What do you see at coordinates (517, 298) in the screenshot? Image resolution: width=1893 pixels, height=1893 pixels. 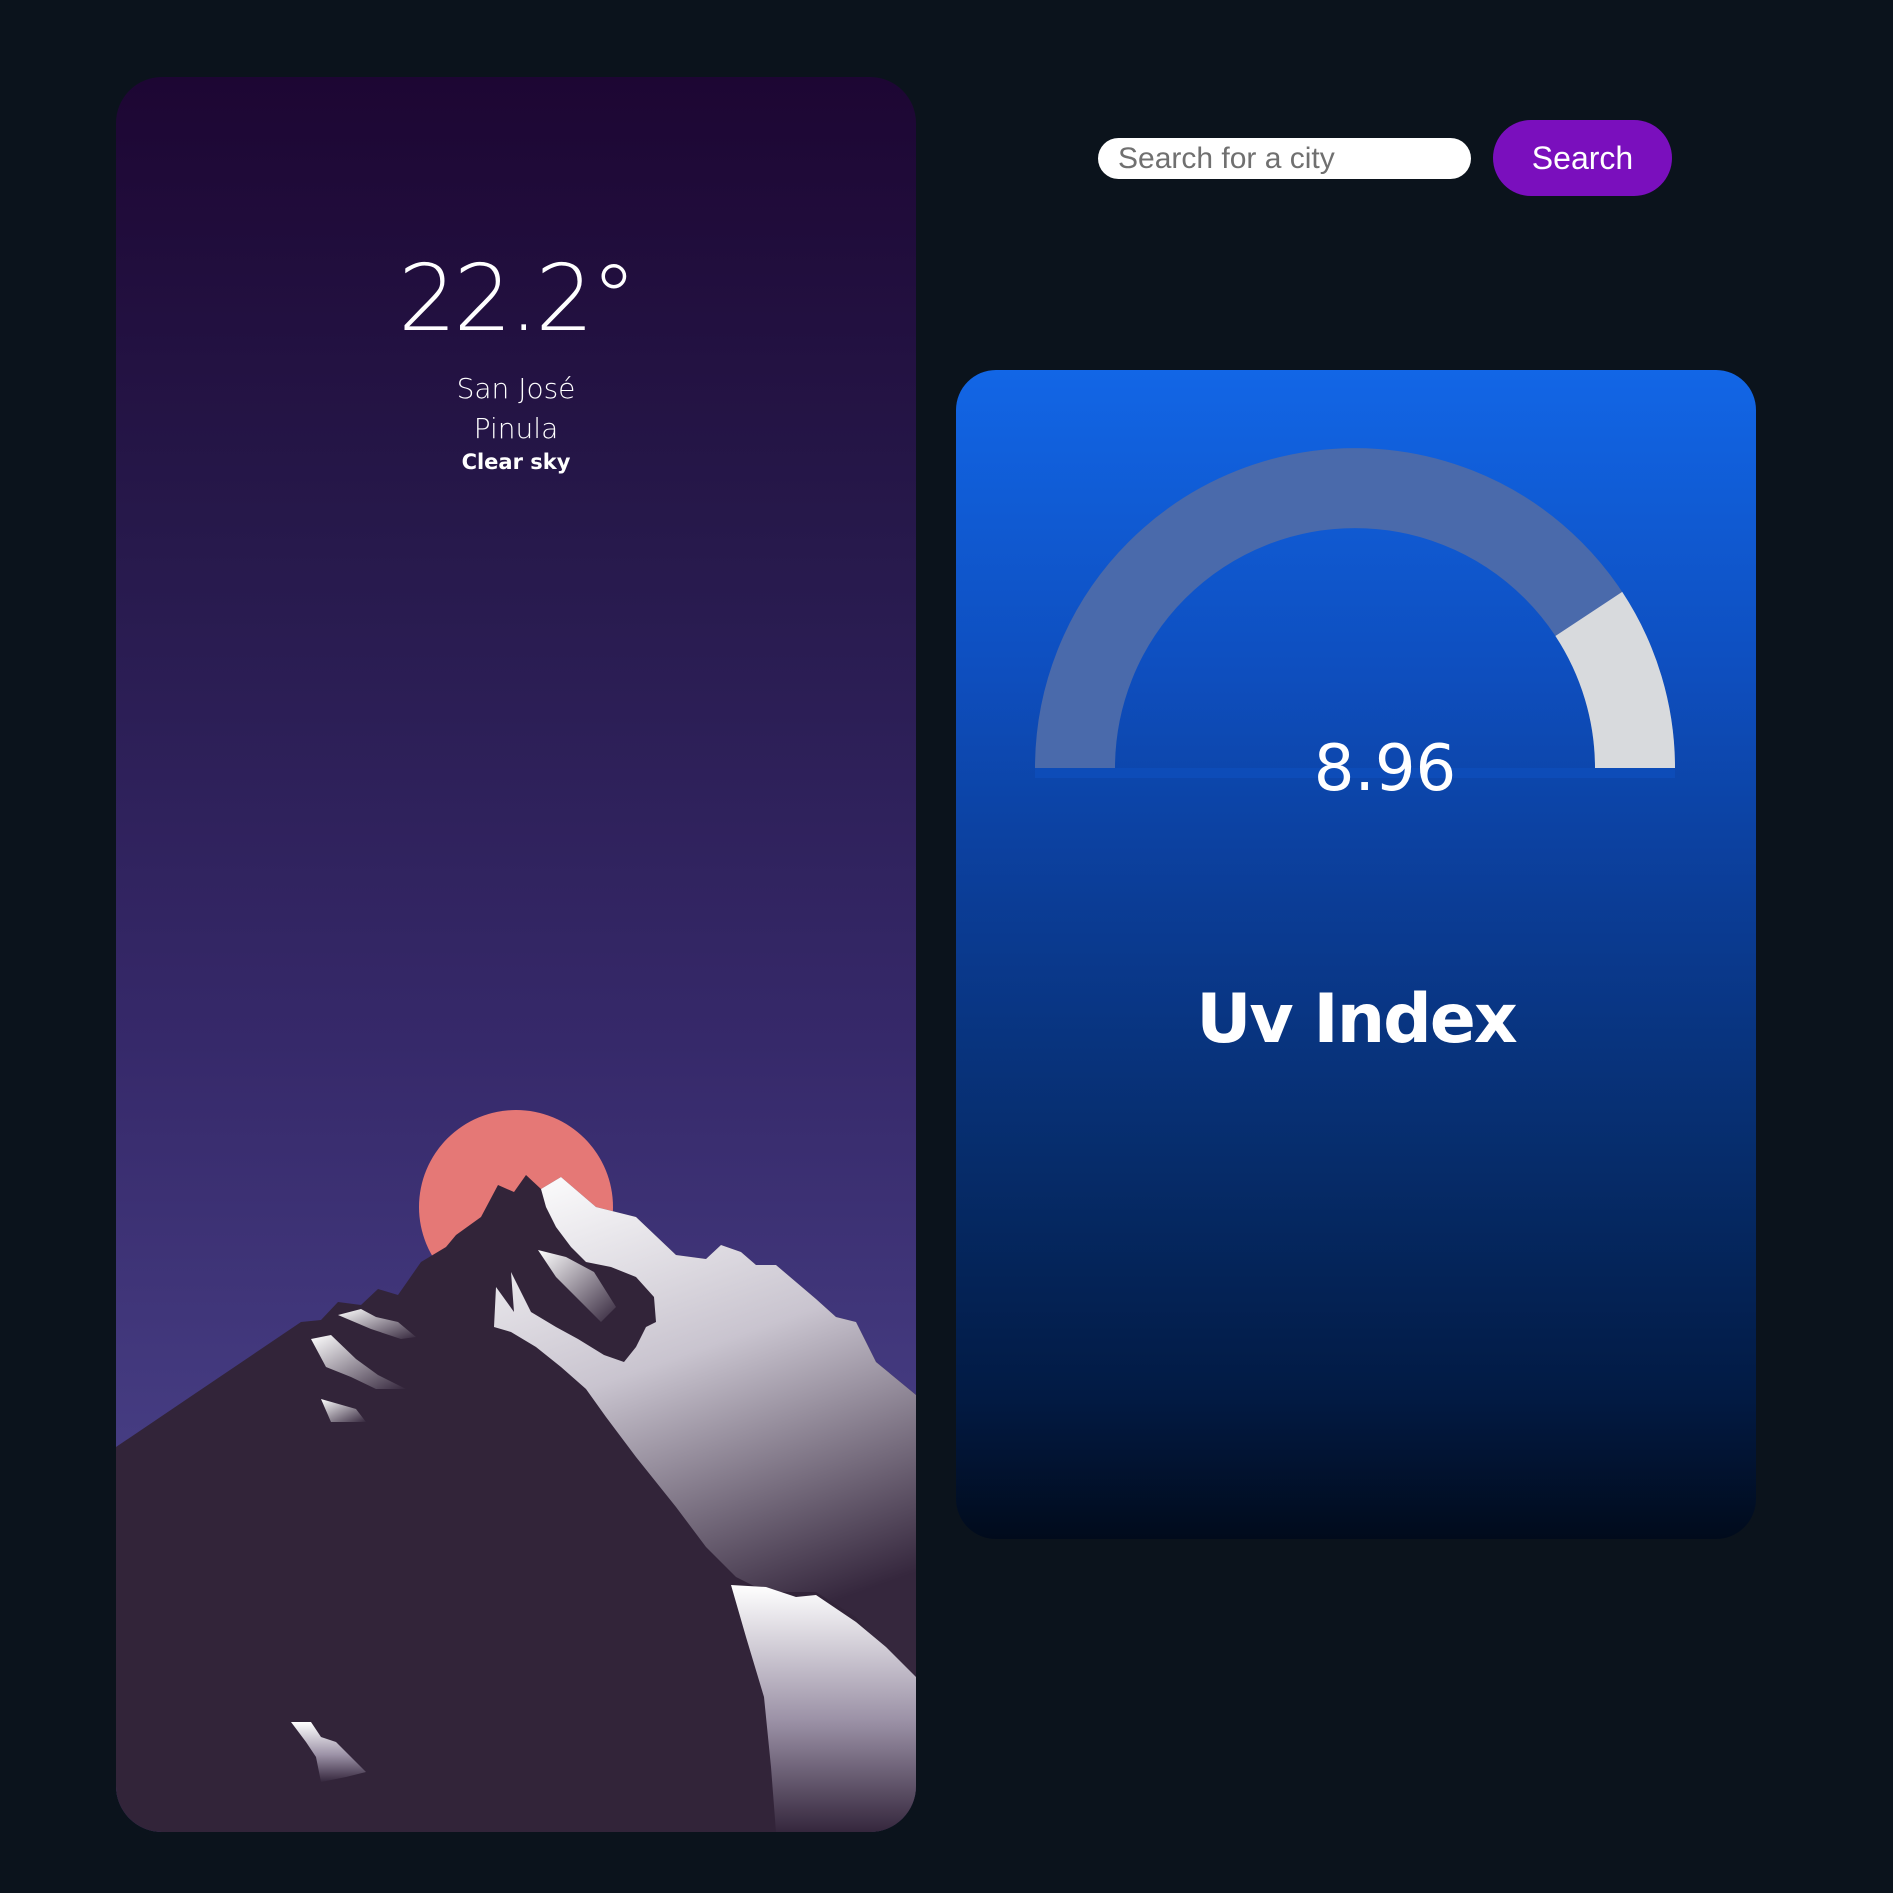 I see `temperature: 22.2°` at bounding box center [517, 298].